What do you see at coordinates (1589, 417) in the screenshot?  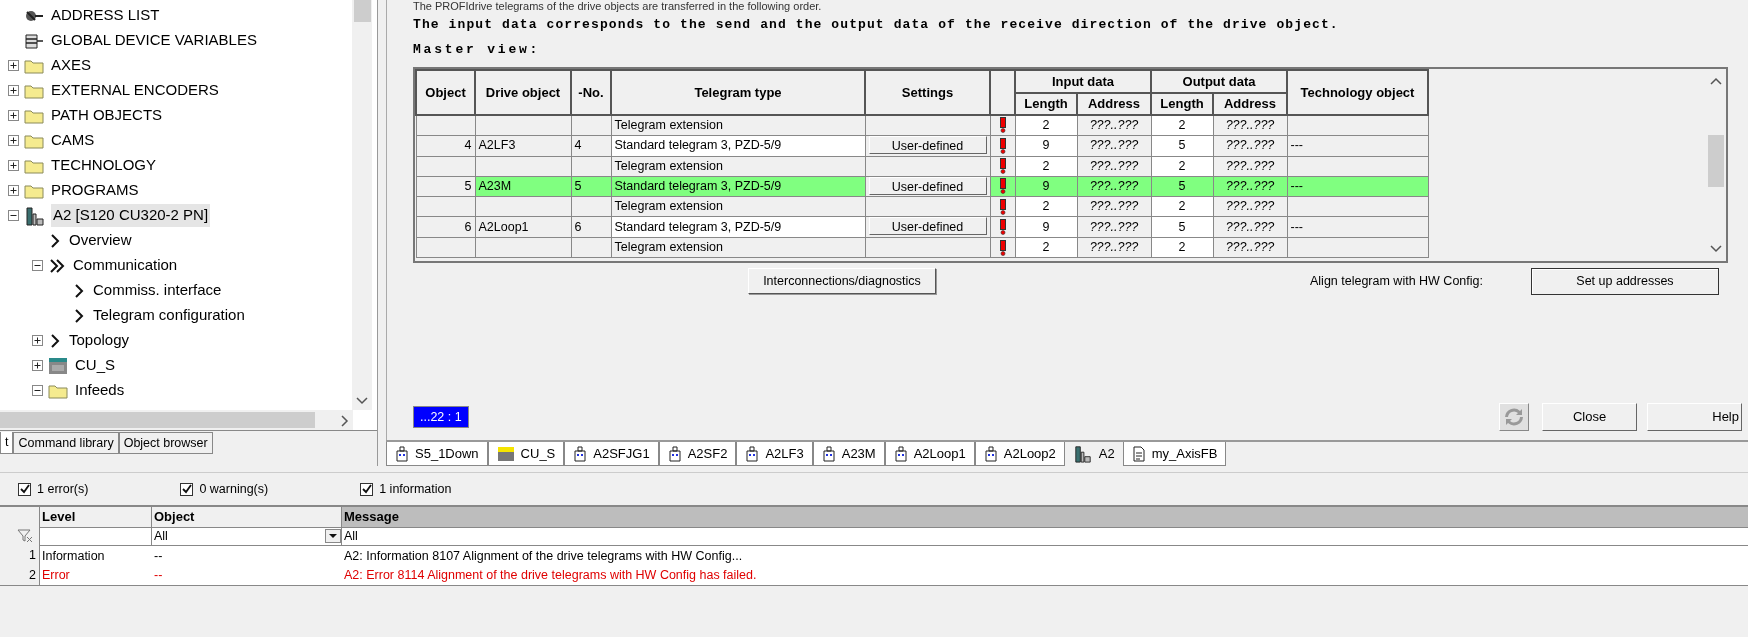 I see `close-button: Close` at bounding box center [1589, 417].